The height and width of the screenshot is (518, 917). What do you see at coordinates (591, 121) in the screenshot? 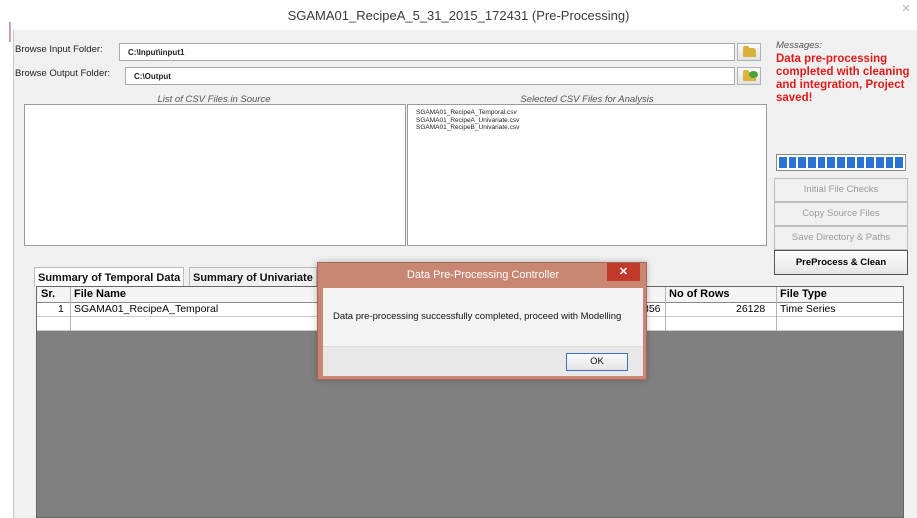
I see `list-item: SGAMA01_RecipeA_Univariate.csv` at bounding box center [591, 121].